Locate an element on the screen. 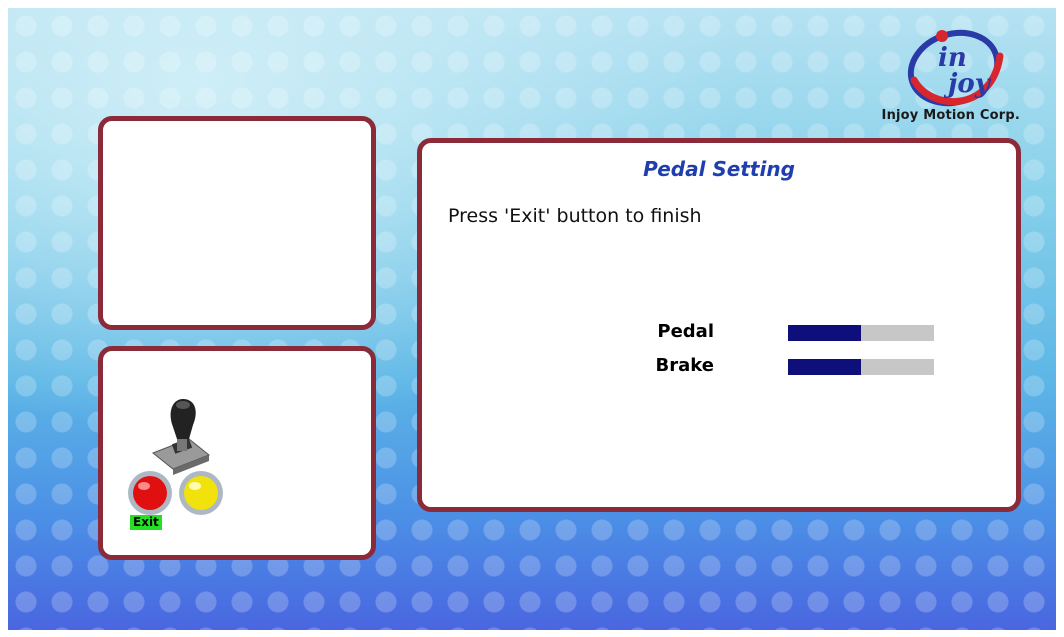 This screenshot has height=637, width=1064. instruction-text: Press 'Exit' button to finish is located at coordinates (575, 216).